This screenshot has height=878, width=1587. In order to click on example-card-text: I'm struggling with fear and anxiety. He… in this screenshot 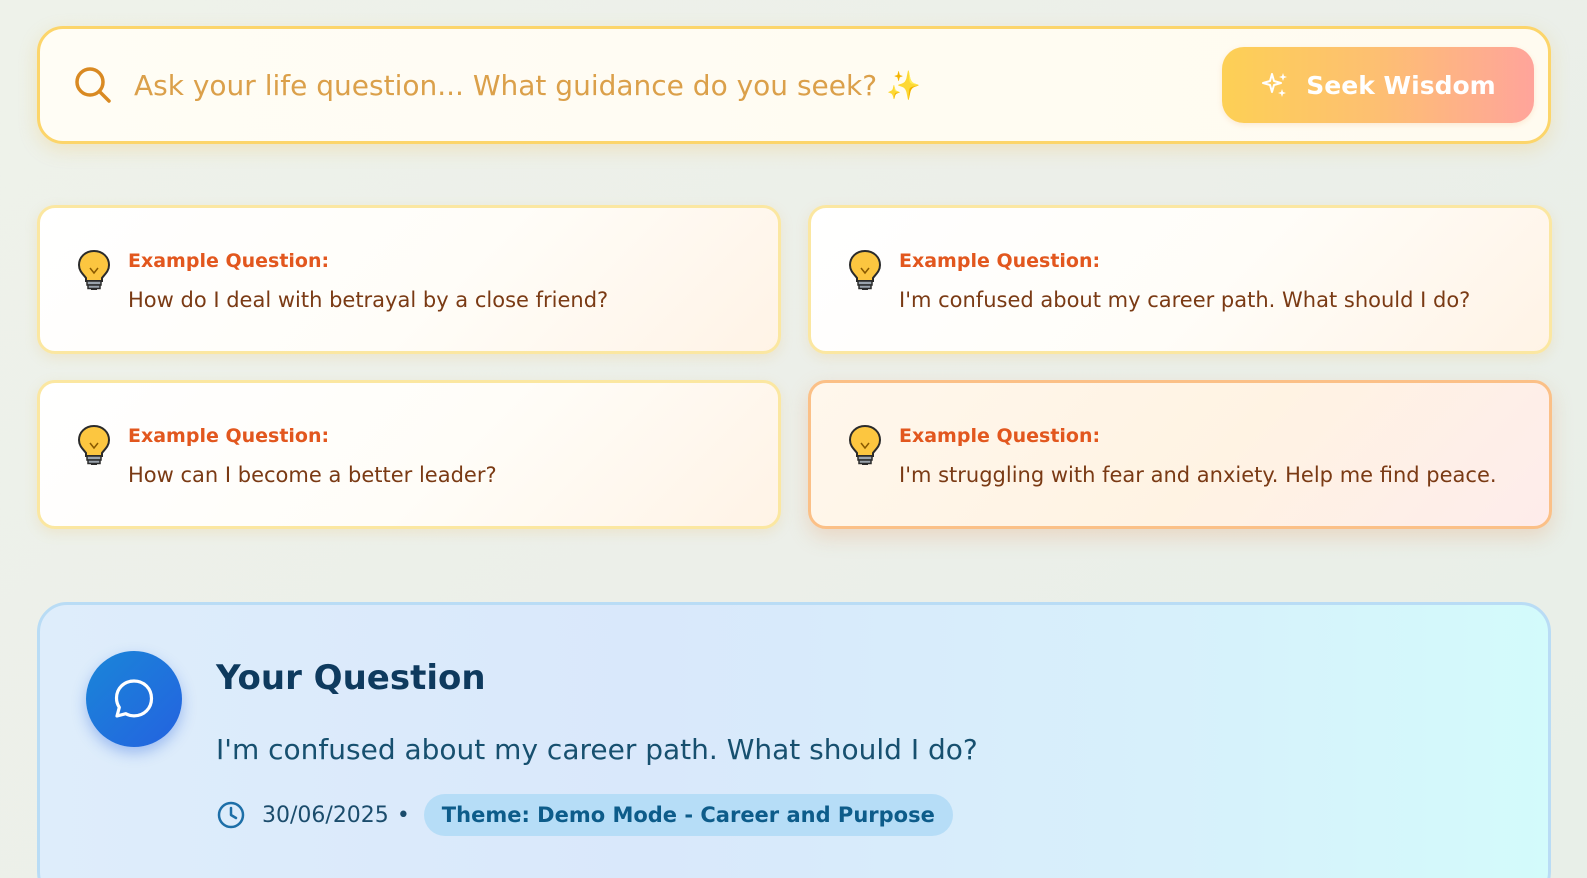, I will do `click(1198, 475)`.